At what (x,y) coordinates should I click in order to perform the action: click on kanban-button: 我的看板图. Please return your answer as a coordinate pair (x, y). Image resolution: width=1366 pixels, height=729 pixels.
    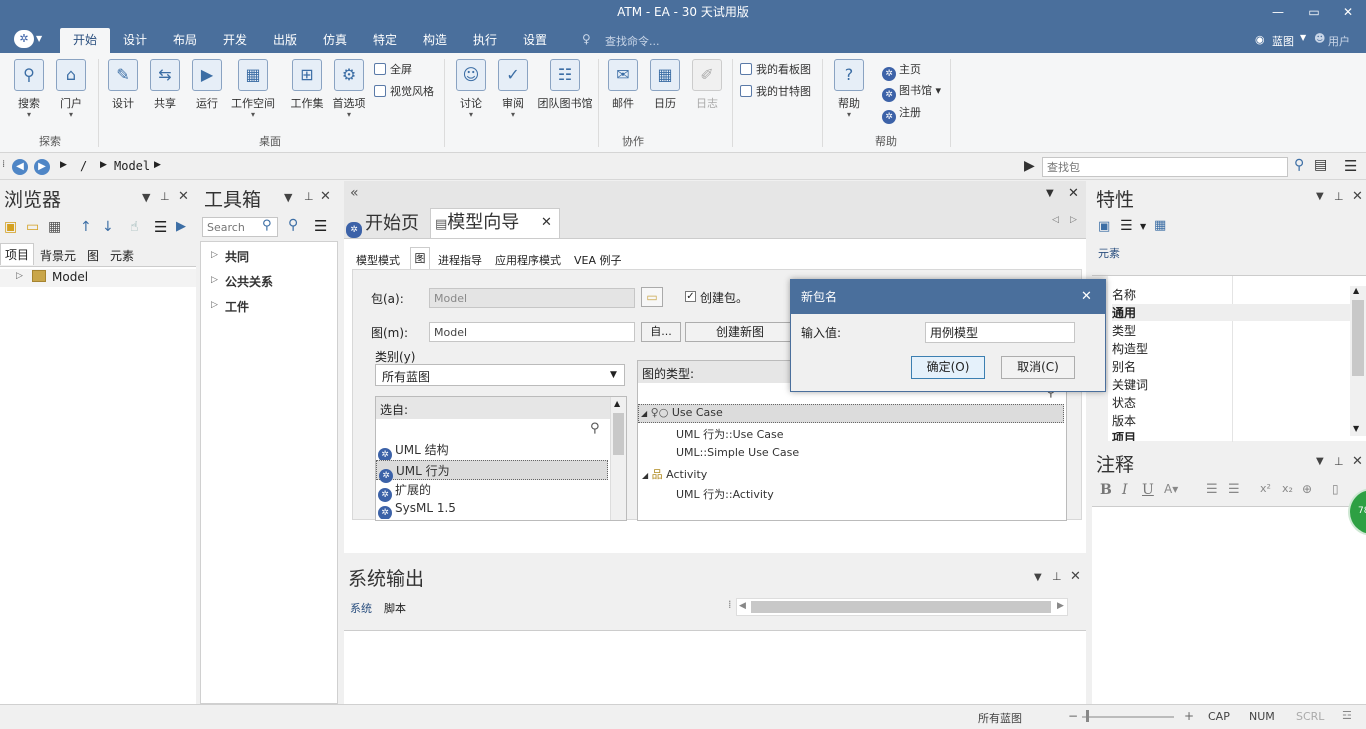
    Looking at the image, I should click on (775, 70).